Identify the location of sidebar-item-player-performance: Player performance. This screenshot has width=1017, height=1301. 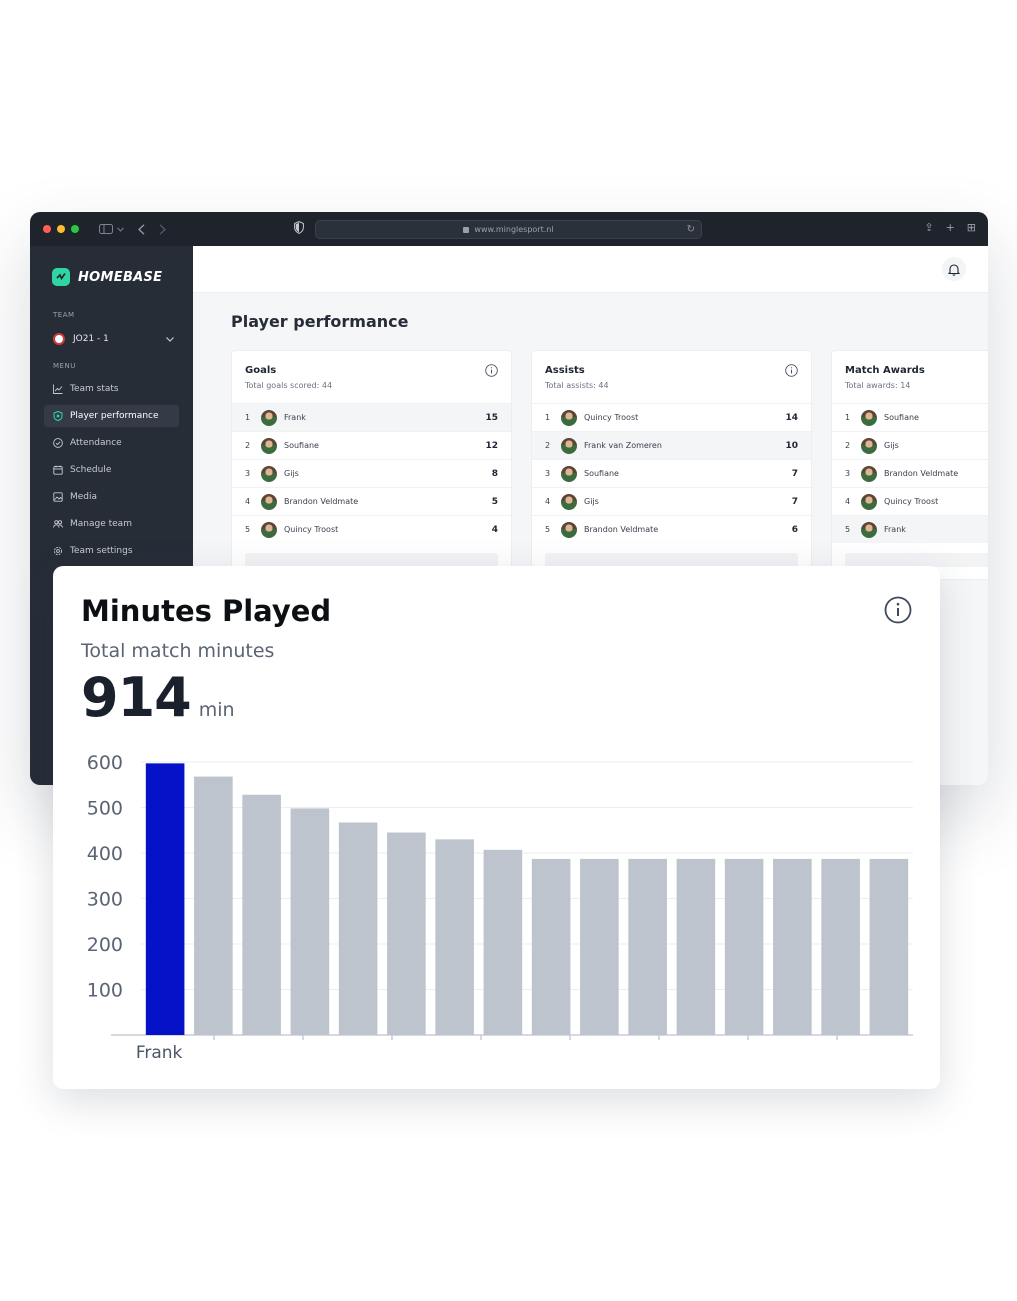
(111, 416).